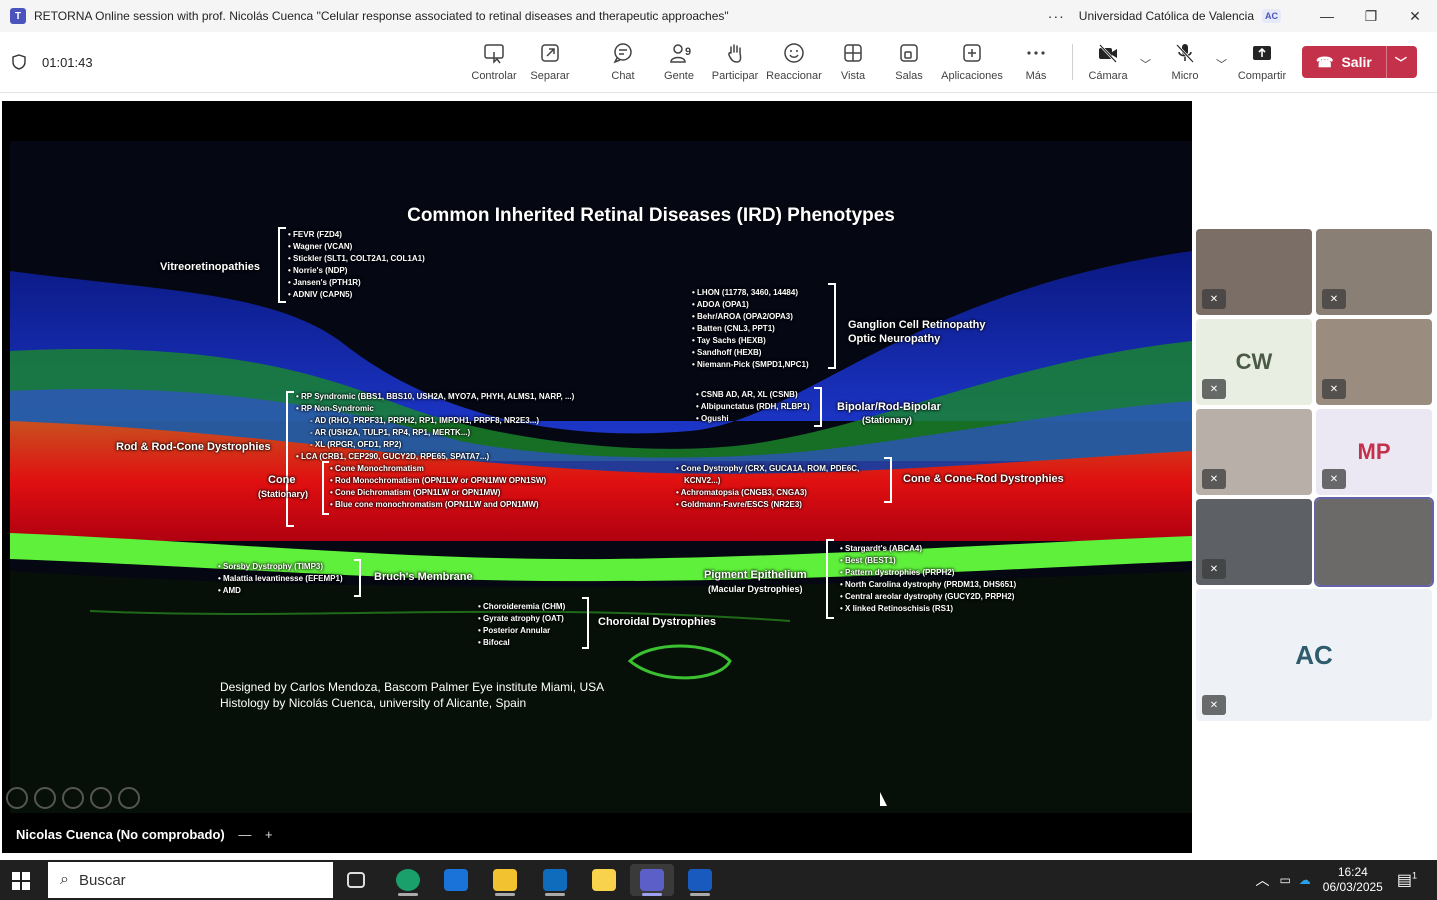 The height and width of the screenshot is (900, 1437). What do you see at coordinates (753, 406) in the screenshot?
I see `bipolar-item: • Albipunctatus (RDH, RLBP1)` at bounding box center [753, 406].